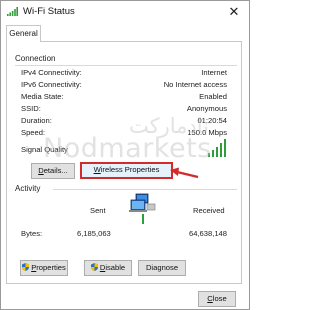 This screenshot has width=320, height=310. I want to click on signal-strength-icon, so click(218, 148).